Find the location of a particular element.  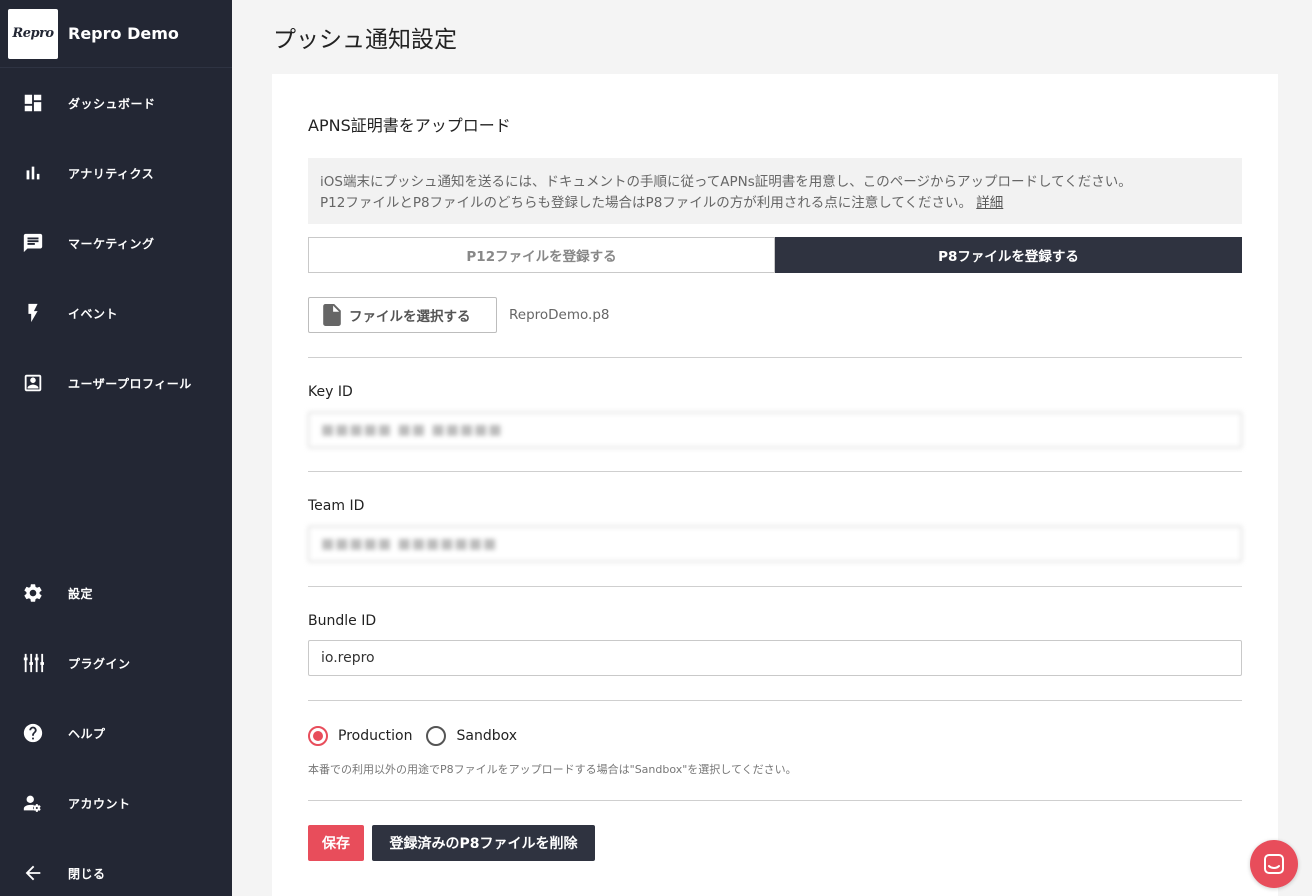

bundle-id-input is located at coordinates (775, 658).